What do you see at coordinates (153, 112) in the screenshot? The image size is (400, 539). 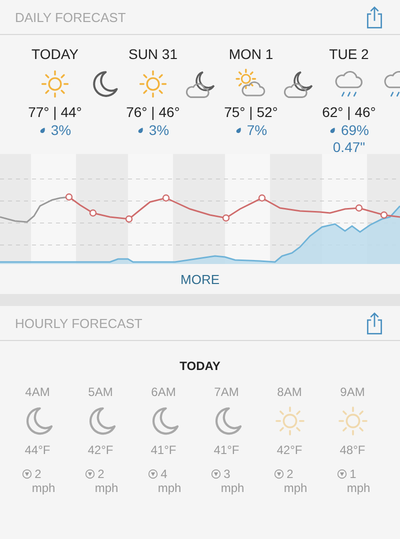 I see `temperature-range: 76° | 46°` at bounding box center [153, 112].